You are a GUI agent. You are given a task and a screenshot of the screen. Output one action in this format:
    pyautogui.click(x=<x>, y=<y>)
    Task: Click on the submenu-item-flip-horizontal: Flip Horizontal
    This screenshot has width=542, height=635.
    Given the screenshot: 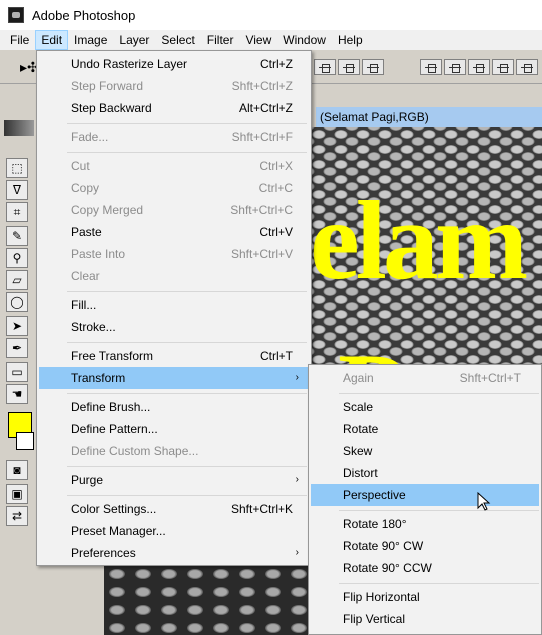 What is the action you would take?
    pyautogui.click(x=425, y=597)
    